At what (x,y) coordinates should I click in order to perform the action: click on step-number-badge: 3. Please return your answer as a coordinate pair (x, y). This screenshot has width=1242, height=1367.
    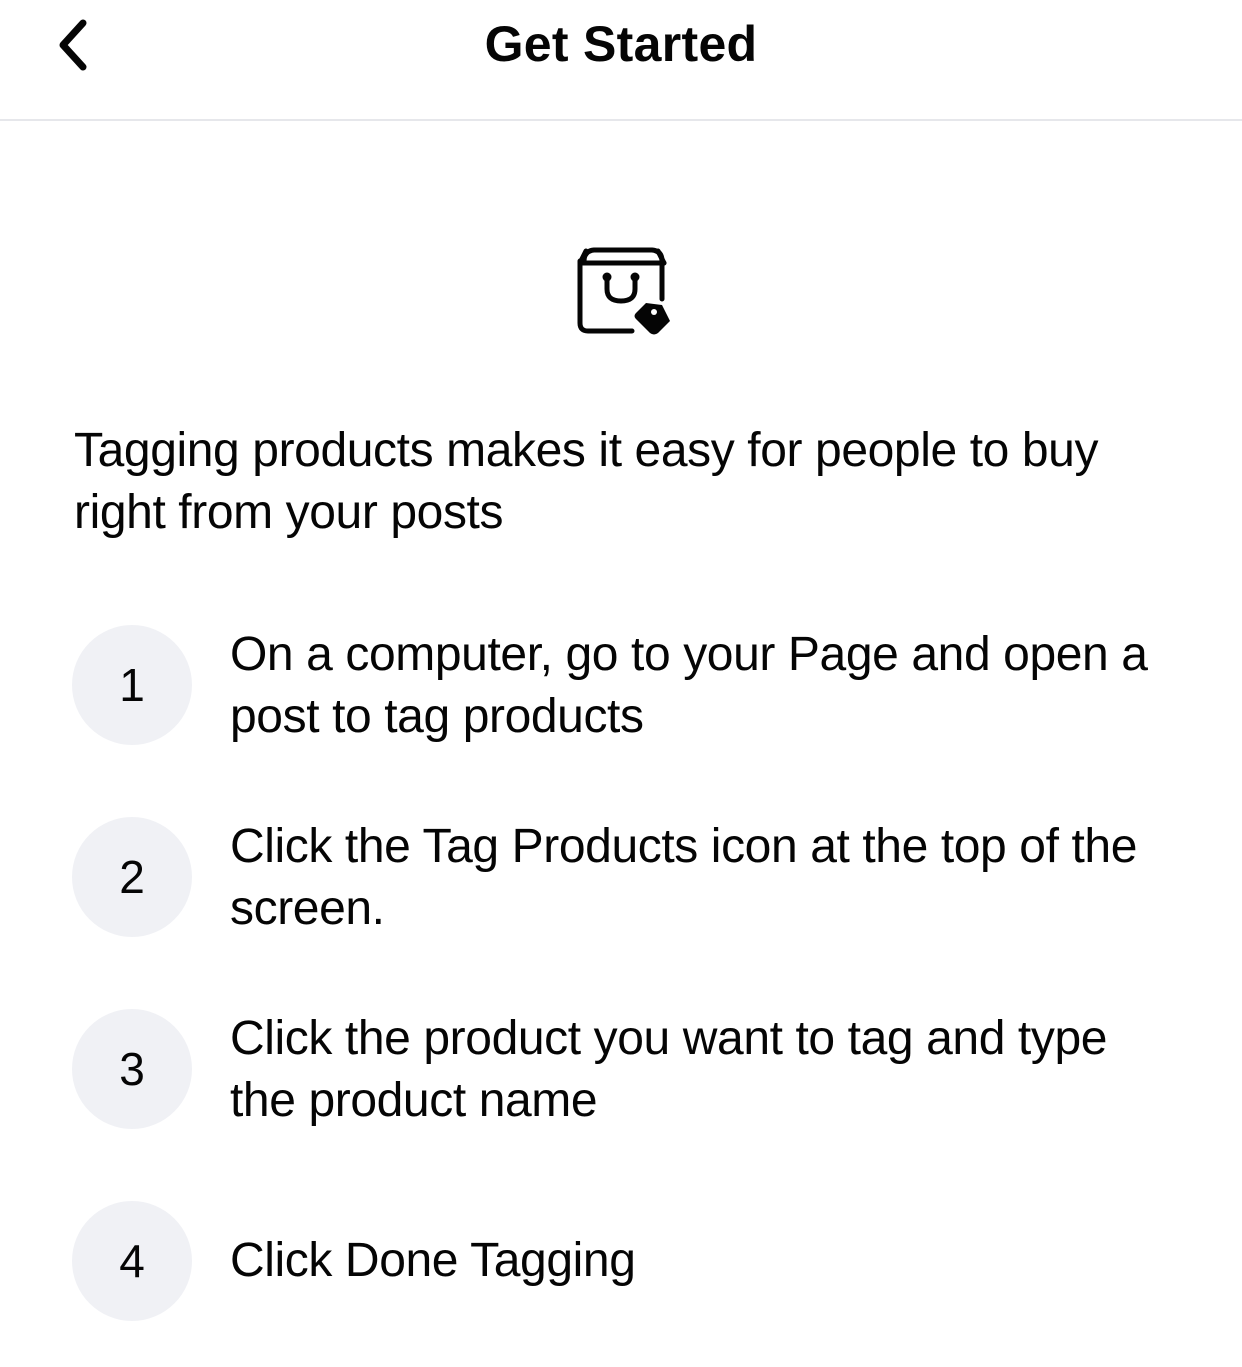
    Looking at the image, I should click on (132, 1069).